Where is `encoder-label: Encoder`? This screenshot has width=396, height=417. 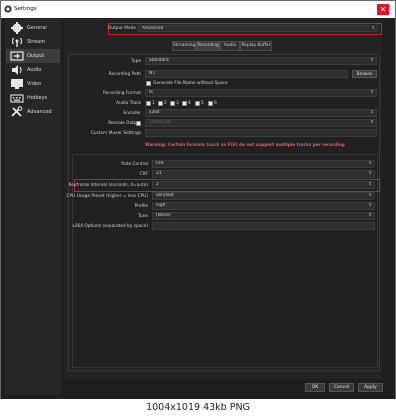 encoder-label: Encoder is located at coordinates (132, 113).